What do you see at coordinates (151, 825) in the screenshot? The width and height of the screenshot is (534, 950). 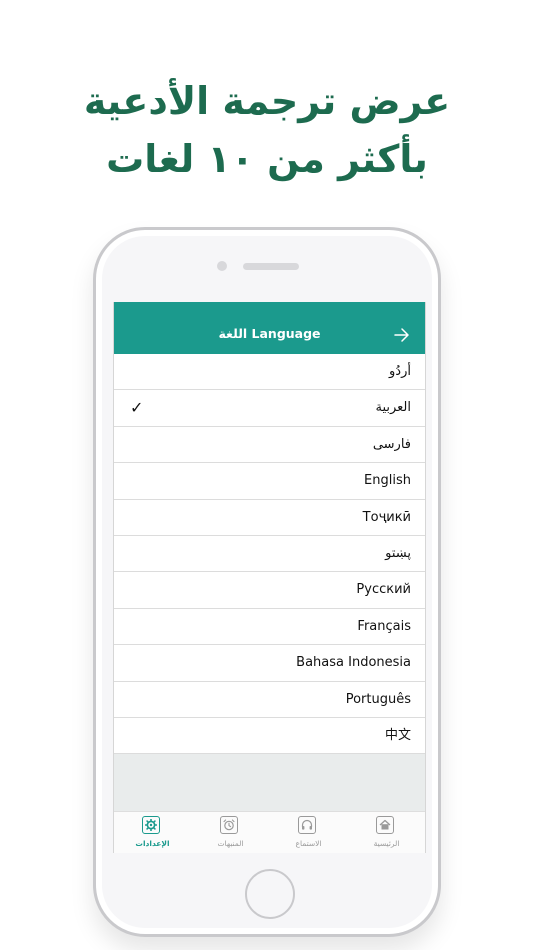 I see `gear-icon` at bounding box center [151, 825].